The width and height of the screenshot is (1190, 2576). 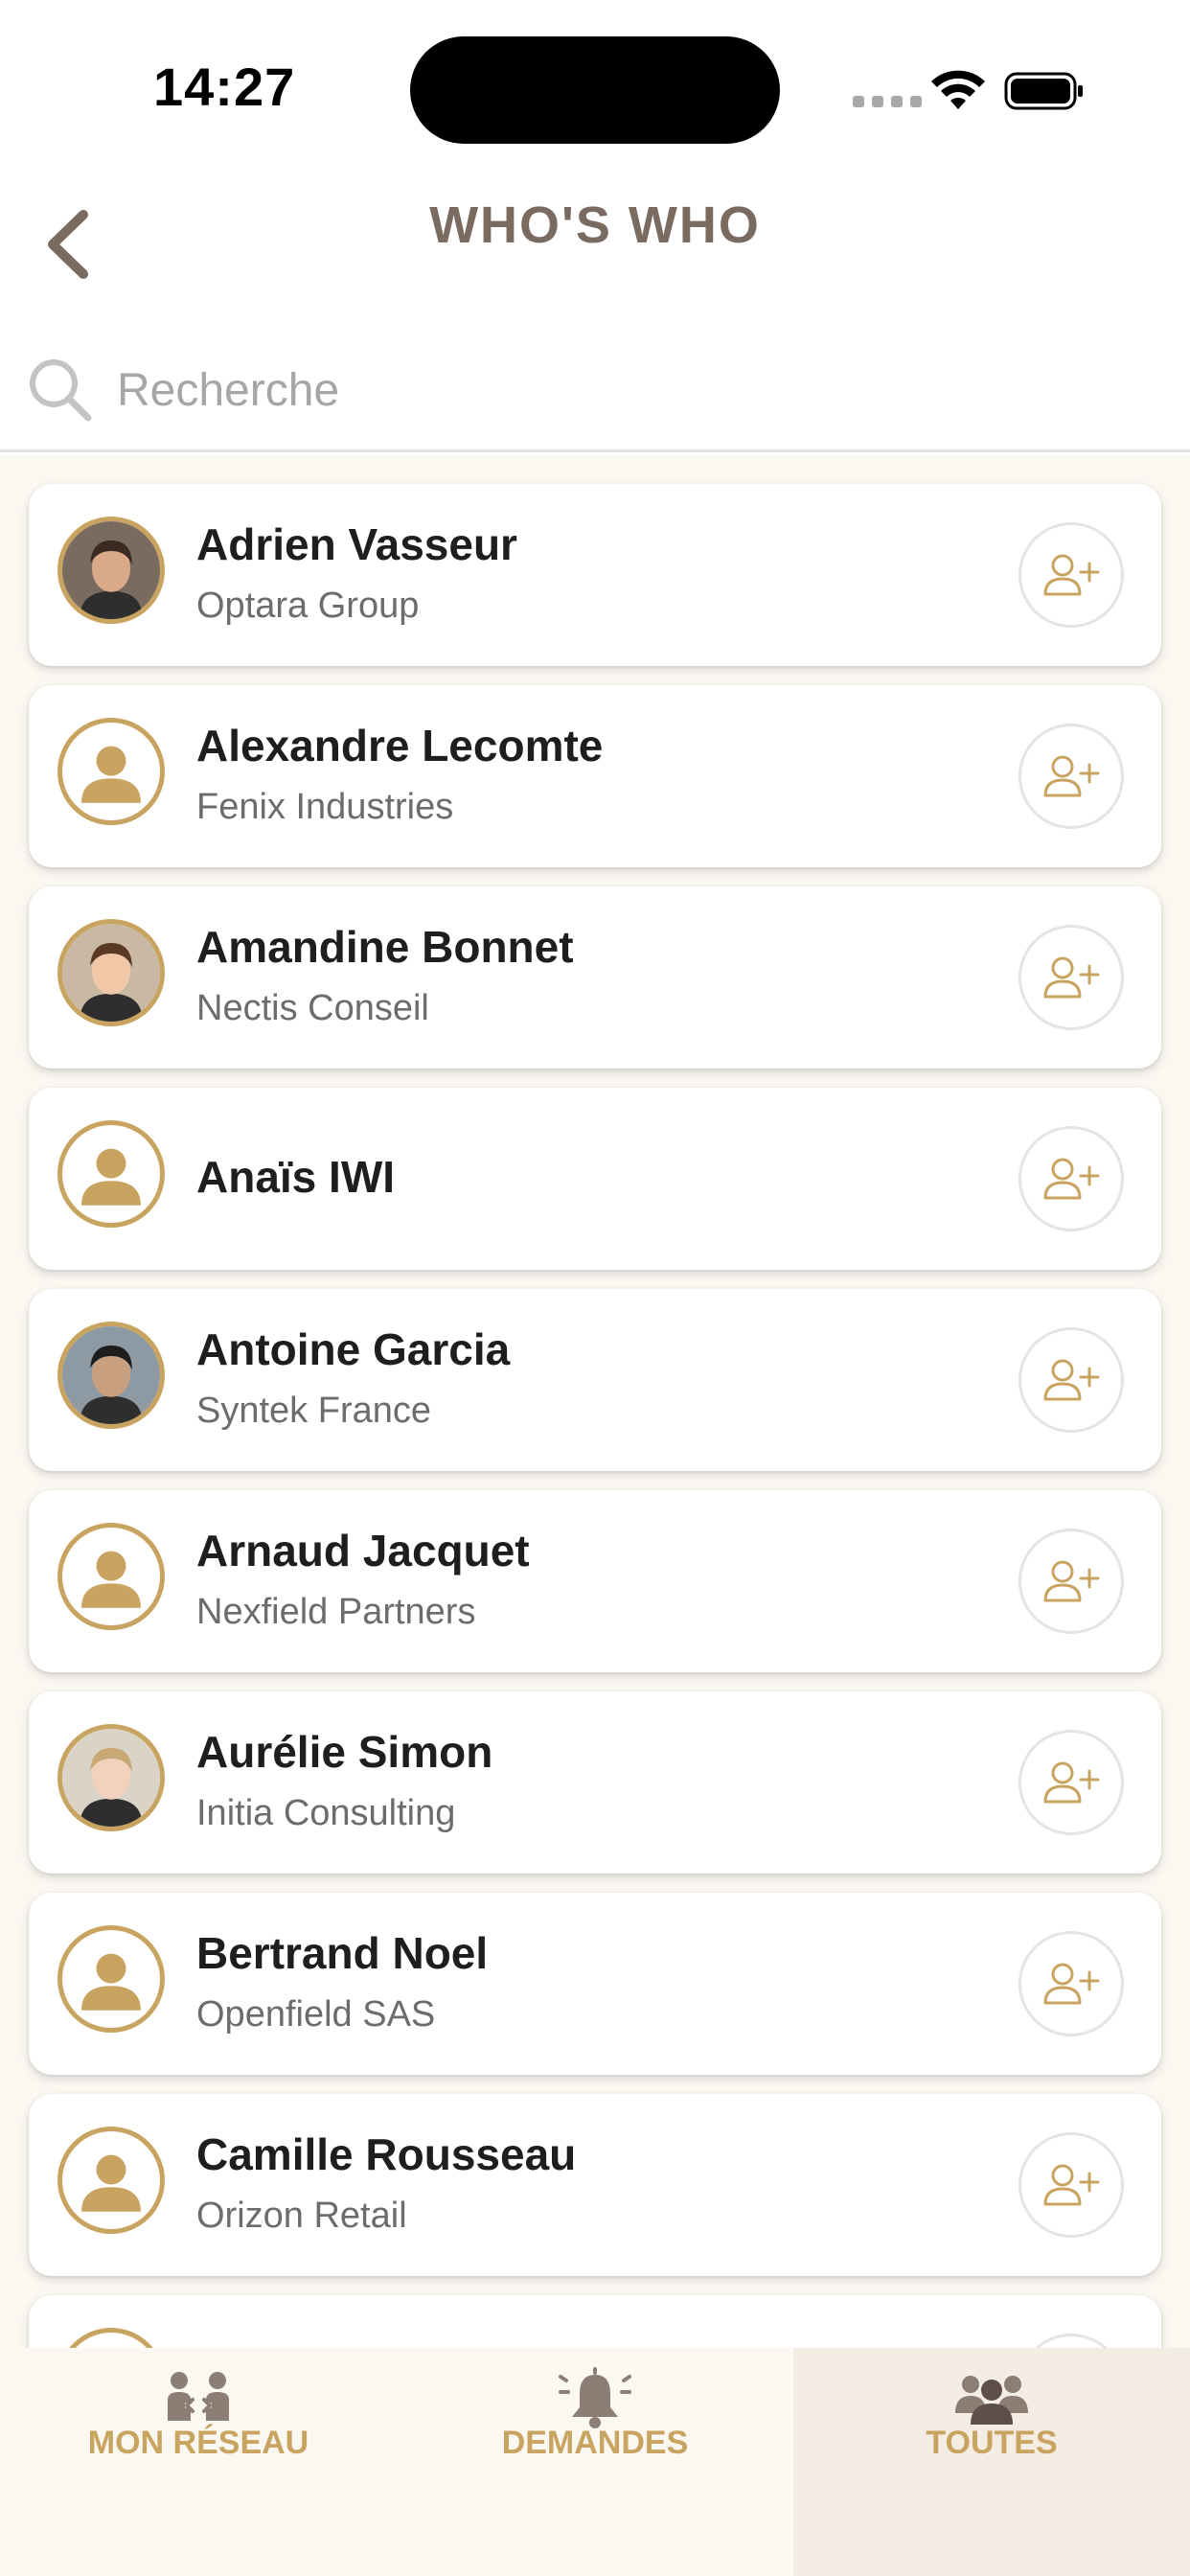 What do you see at coordinates (595, 1984) in the screenshot?
I see `contact-card: Bertrand Noel Openfield SAS` at bounding box center [595, 1984].